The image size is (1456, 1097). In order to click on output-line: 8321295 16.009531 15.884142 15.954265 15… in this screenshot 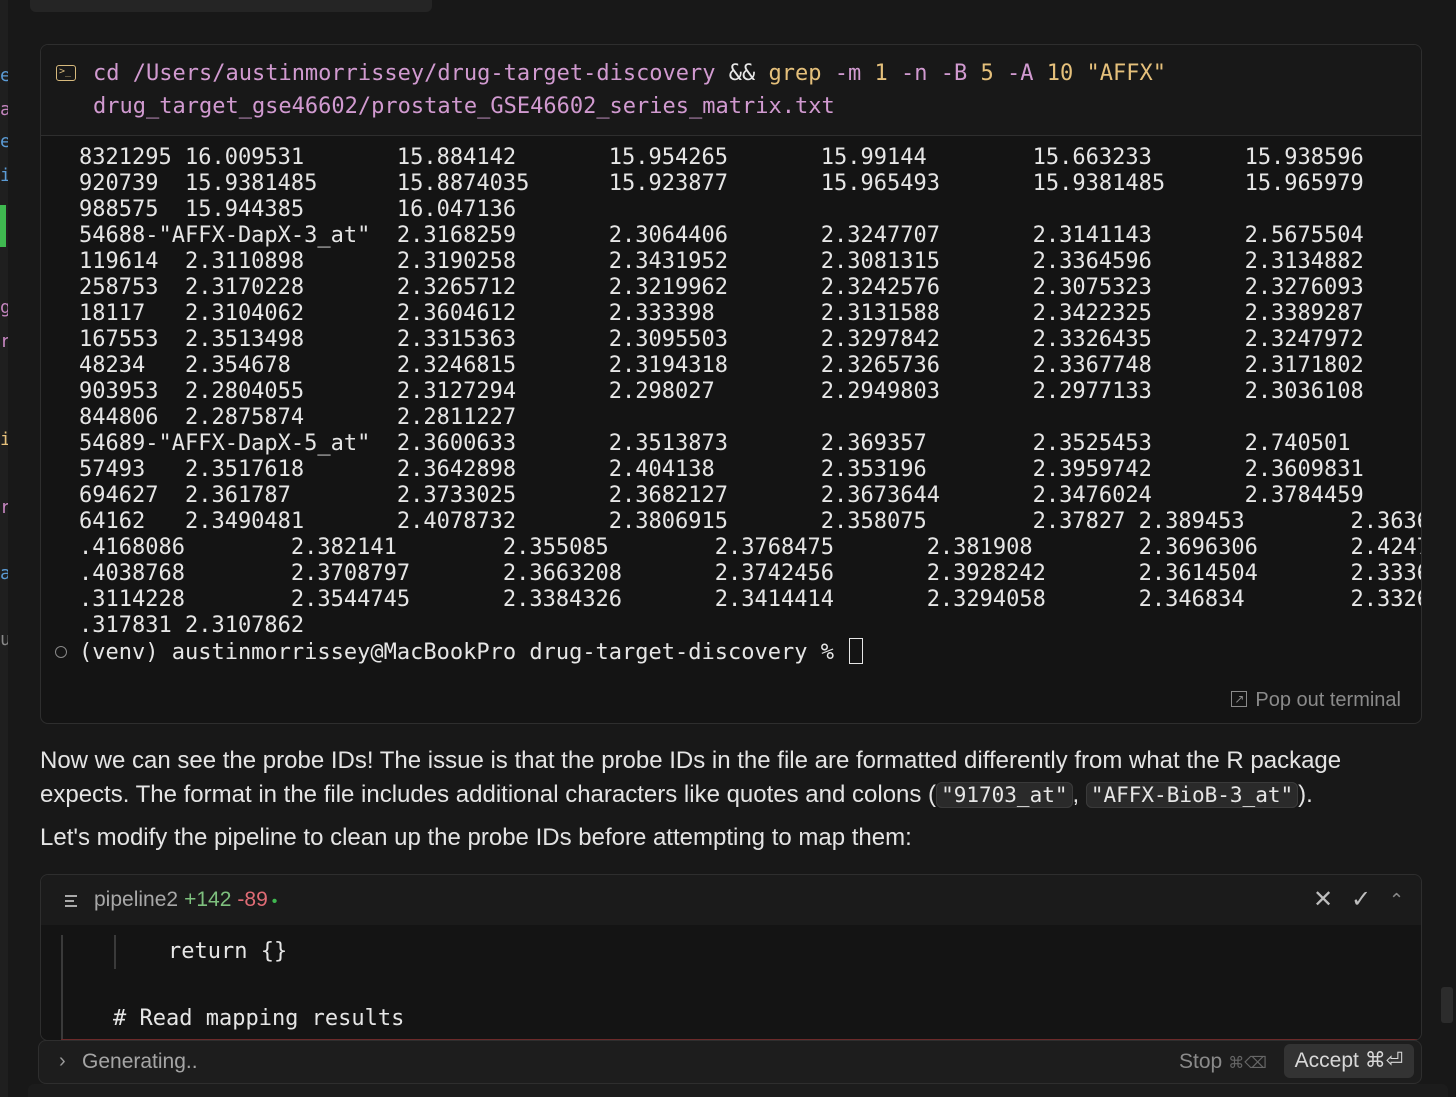, I will do `click(721, 157)`.